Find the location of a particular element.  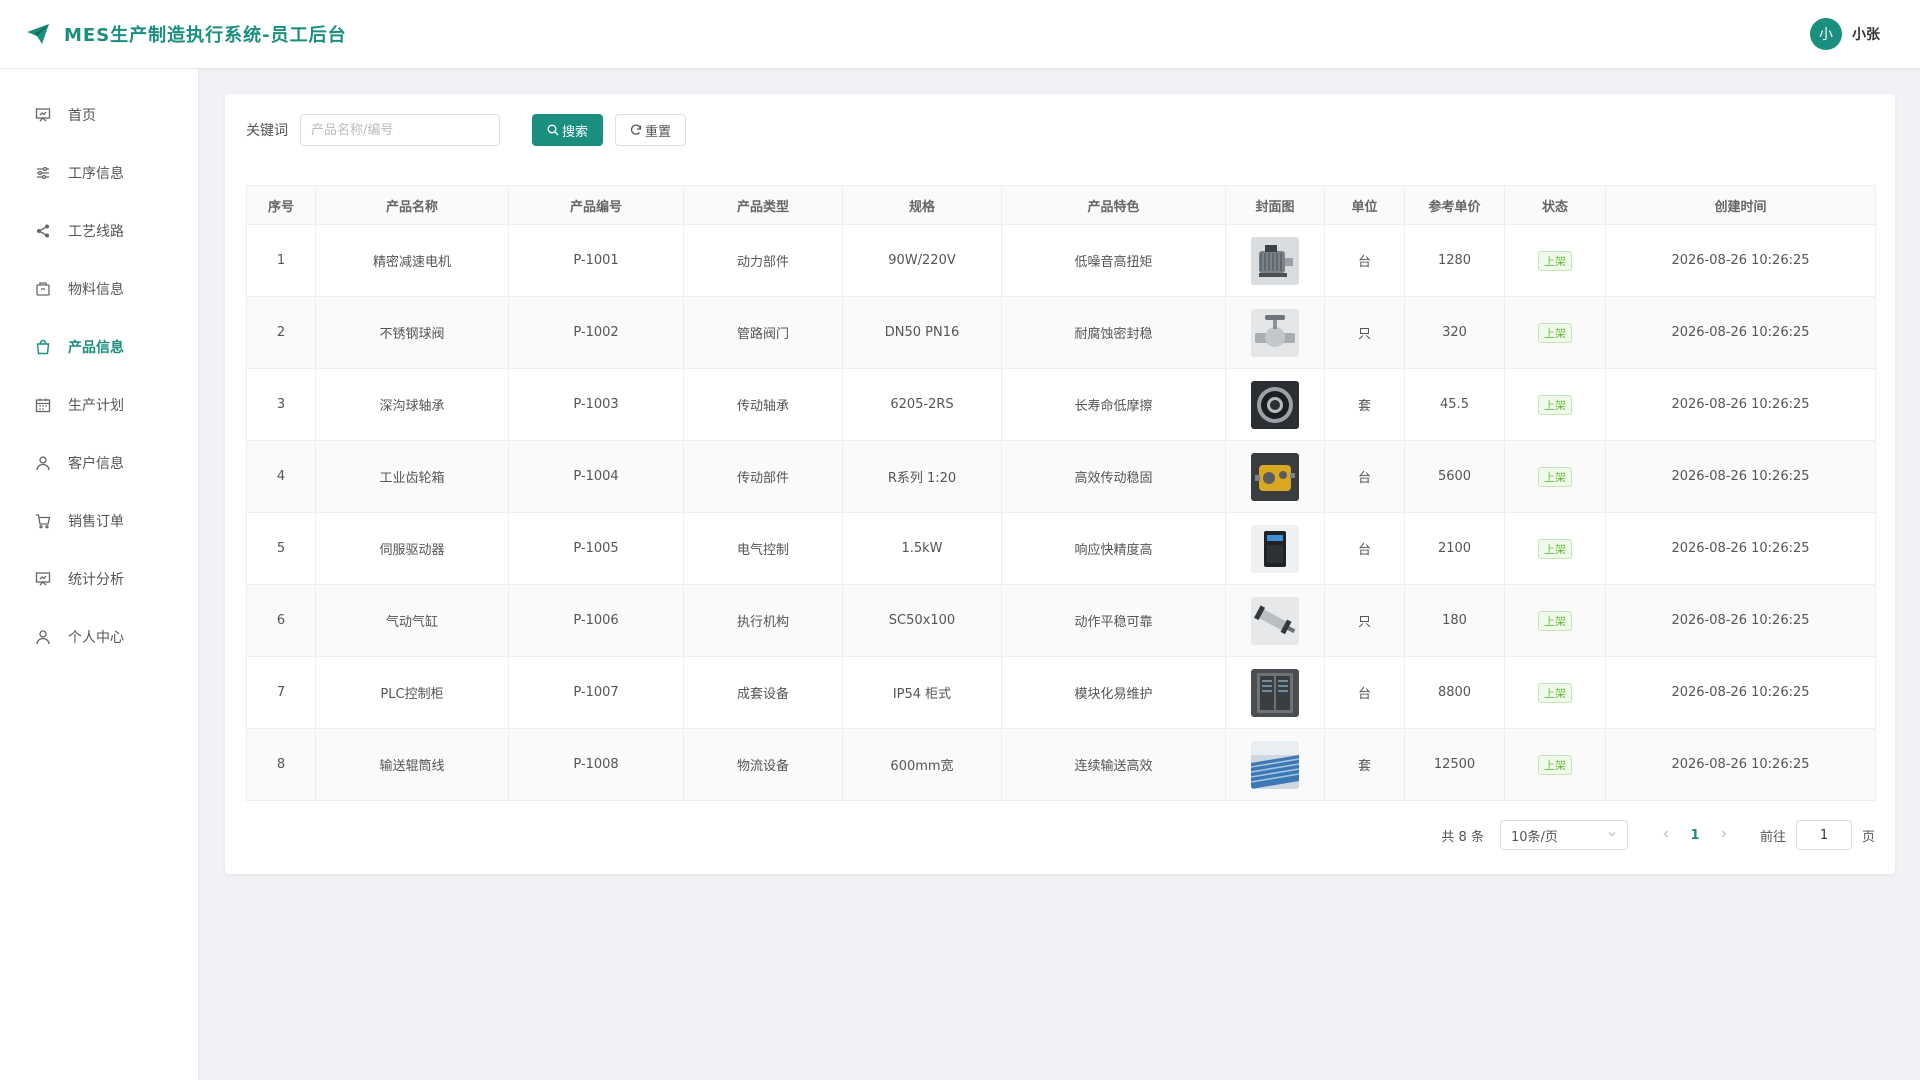

cylinder-thumbnail is located at coordinates (1275, 620).